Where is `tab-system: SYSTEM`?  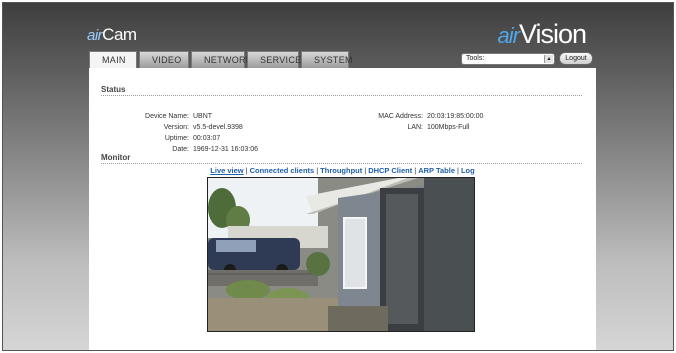 tab-system: SYSTEM is located at coordinates (327, 59).